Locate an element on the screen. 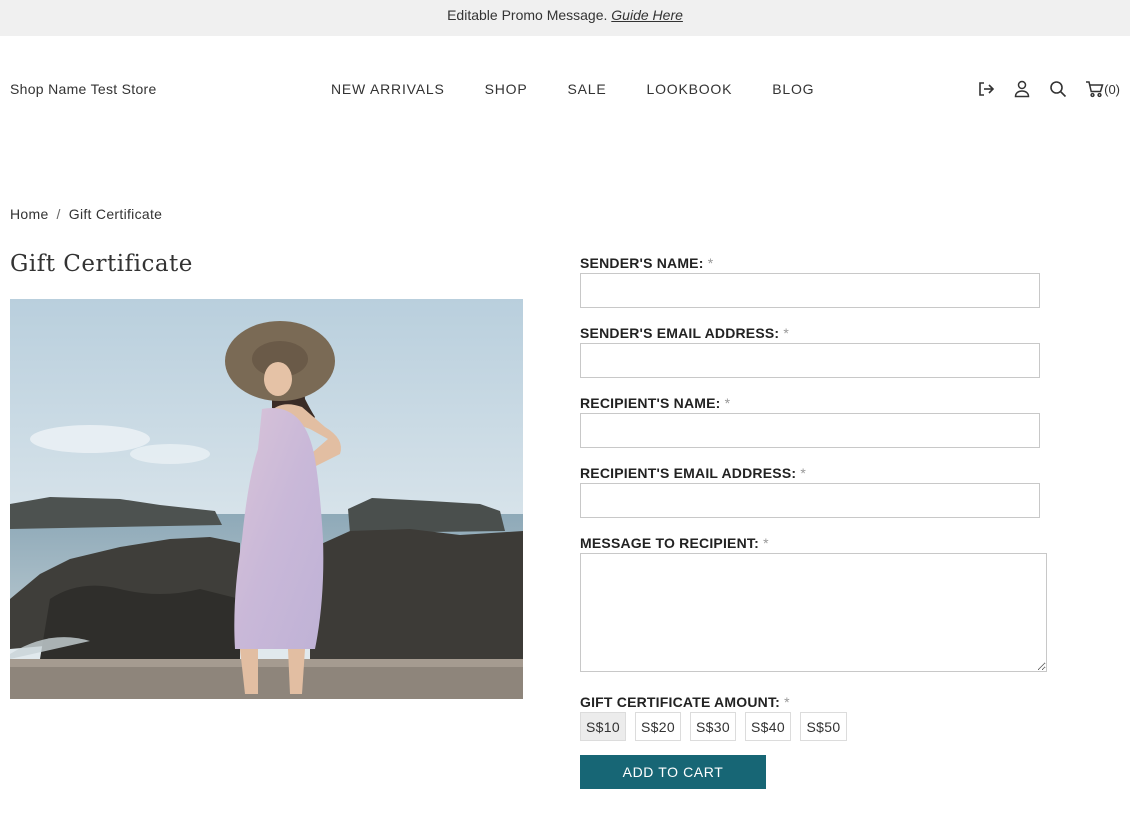  nav-sale: SALE is located at coordinates (586, 89).